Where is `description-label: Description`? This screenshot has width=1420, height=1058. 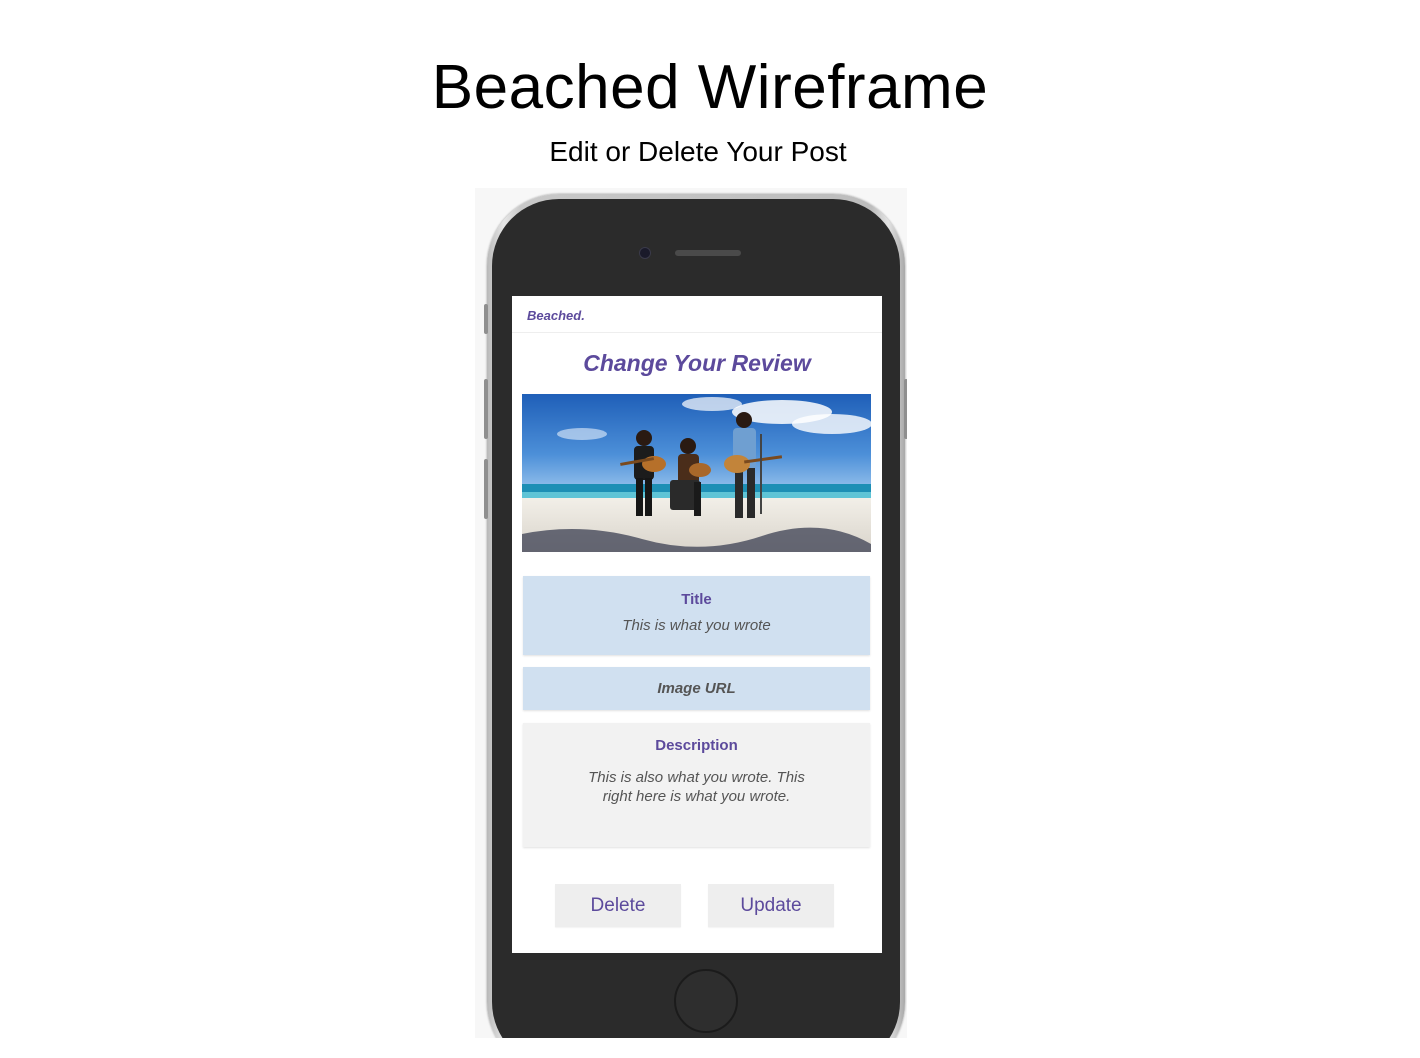 description-label: Description is located at coordinates (696, 745).